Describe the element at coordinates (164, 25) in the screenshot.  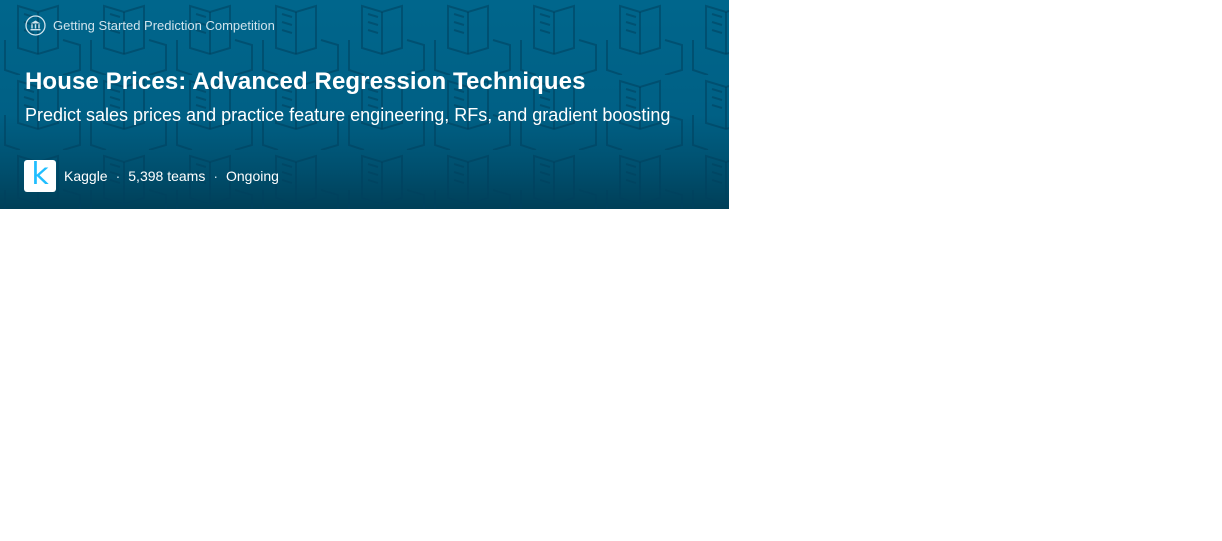
I see `competition-category-label: Getting Started Prediction Competition` at that location.